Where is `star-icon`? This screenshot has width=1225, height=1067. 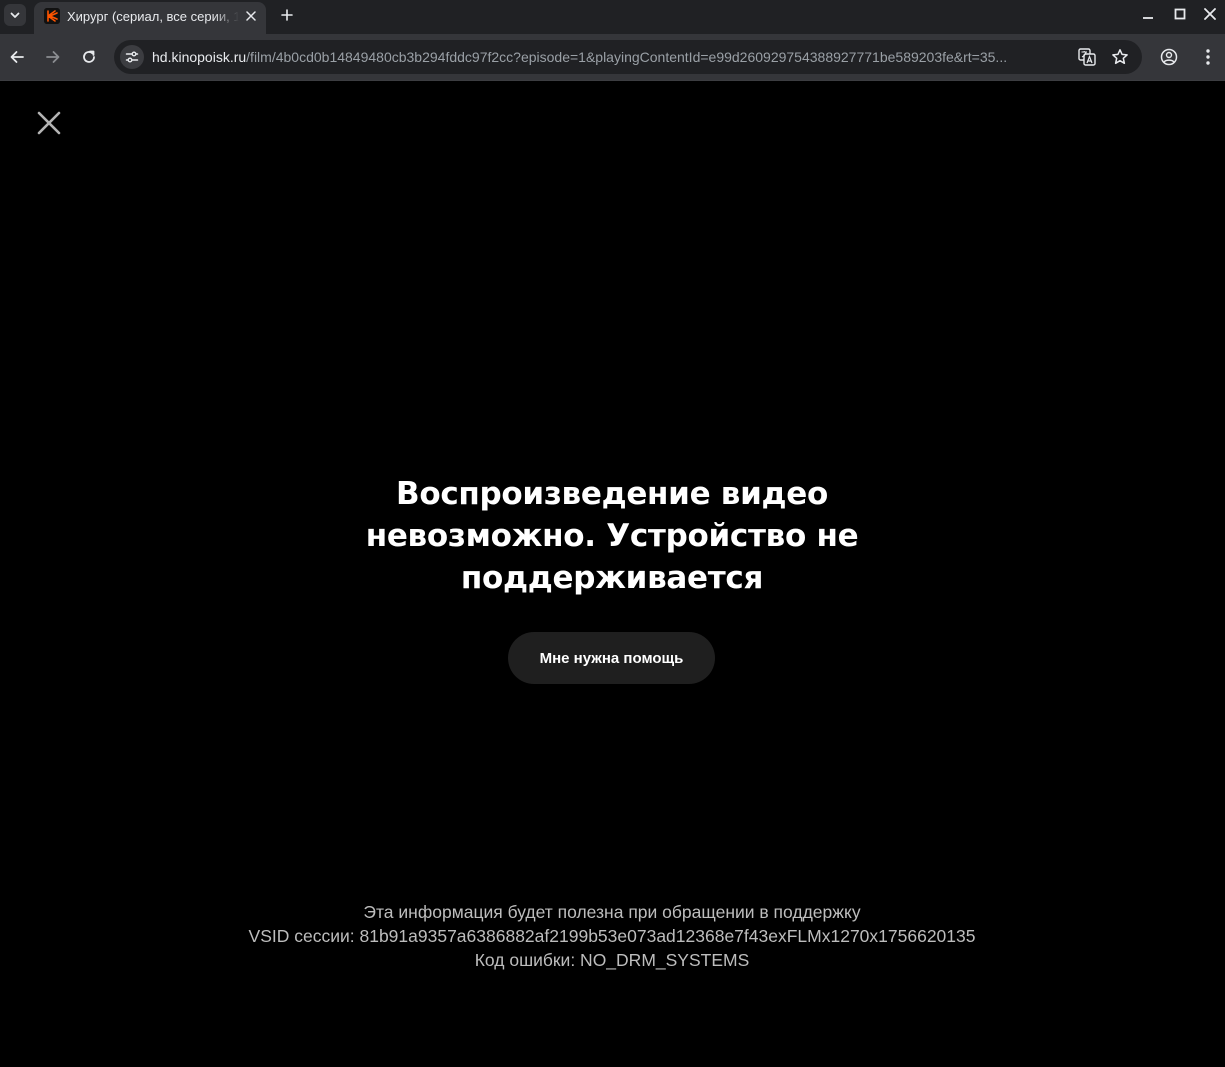
star-icon is located at coordinates (1120, 57).